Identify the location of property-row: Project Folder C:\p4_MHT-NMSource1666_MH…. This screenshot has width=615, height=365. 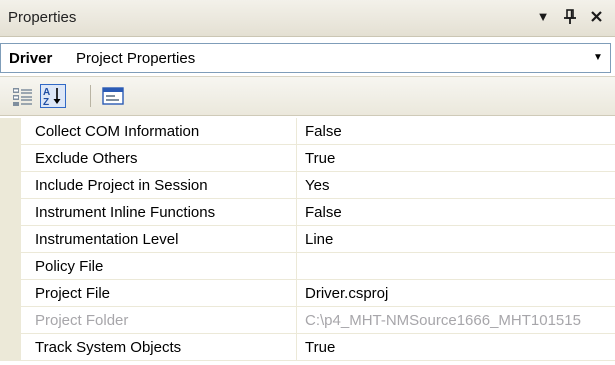
(307, 320).